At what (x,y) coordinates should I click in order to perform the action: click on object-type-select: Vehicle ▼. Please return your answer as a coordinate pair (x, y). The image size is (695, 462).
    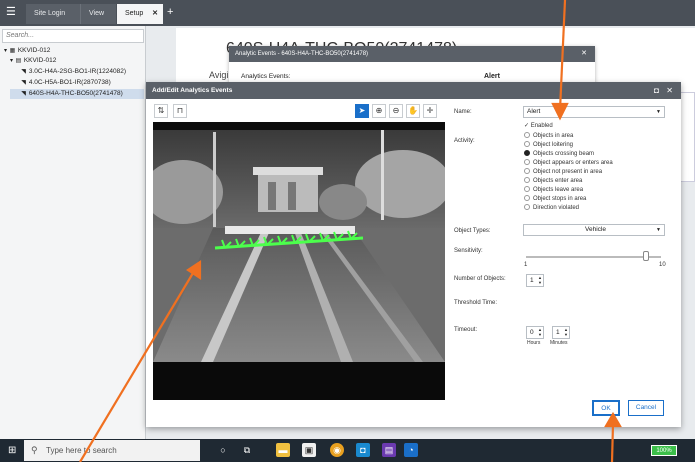
    Looking at the image, I should click on (594, 230).